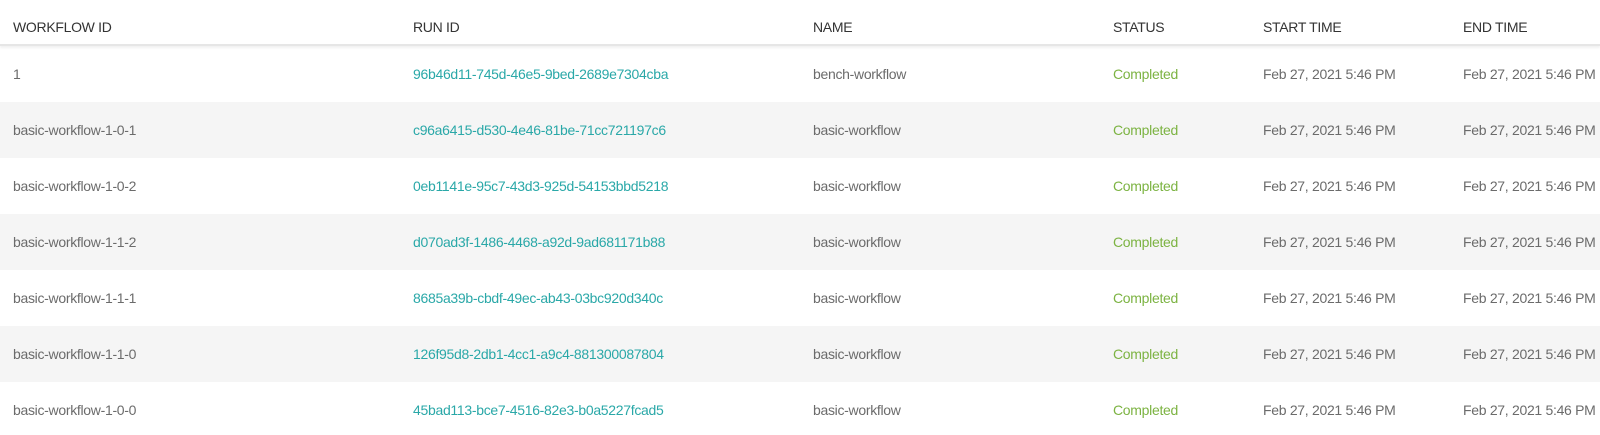 The height and width of the screenshot is (435, 1600). What do you see at coordinates (17, 74) in the screenshot?
I see `workflow-id-cell: 1` at bounding box center [17, 74].